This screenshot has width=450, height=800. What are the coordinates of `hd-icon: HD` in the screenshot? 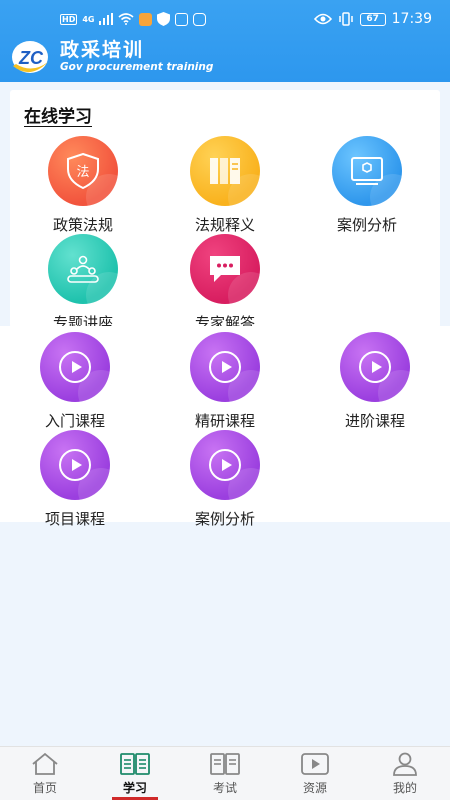 It's located at (69, 19).